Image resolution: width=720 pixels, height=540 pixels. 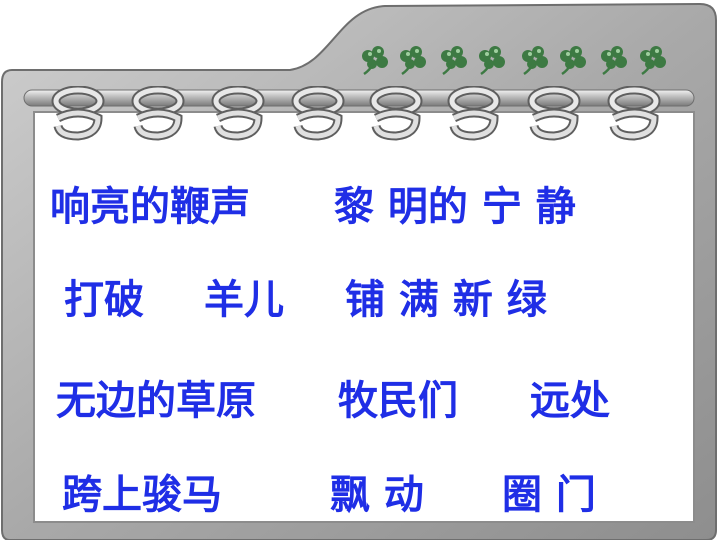 I want to click on word: 响亮的鞭声, so click(x=150, y=207).